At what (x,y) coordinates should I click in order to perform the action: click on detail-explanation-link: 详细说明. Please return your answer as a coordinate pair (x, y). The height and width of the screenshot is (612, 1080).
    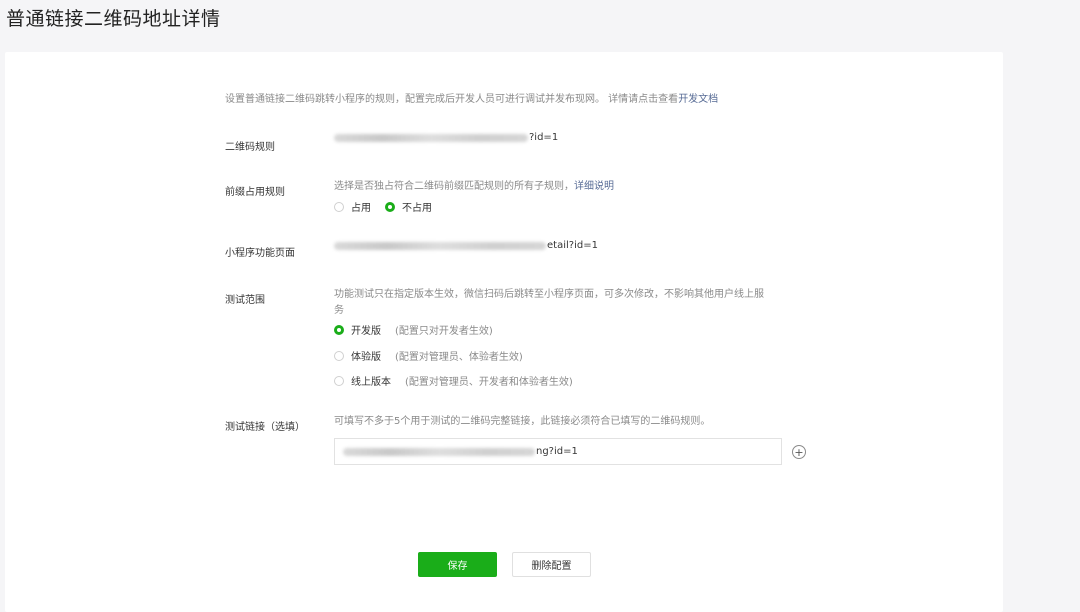
    Looking at the image, I should click on (594, 186).